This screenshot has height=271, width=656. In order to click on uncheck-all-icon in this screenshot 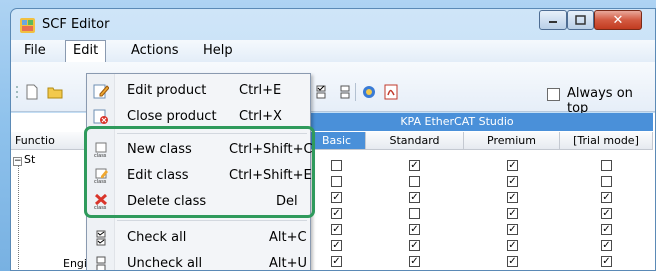, I will do `click(101, 263)`.